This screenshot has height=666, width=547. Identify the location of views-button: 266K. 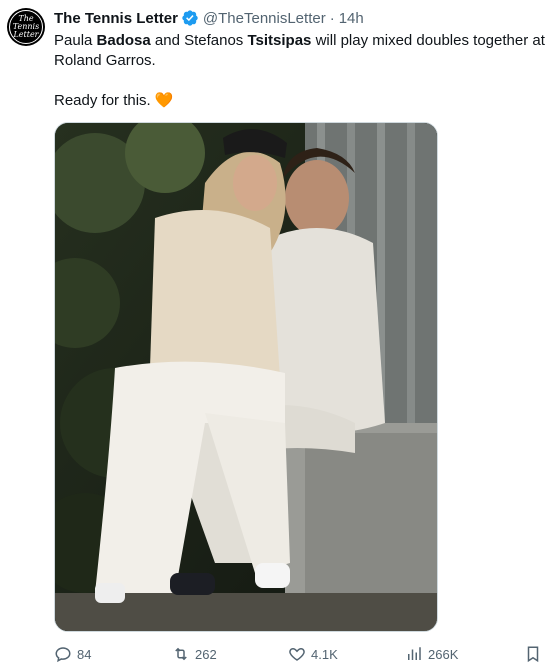
(431, 654).